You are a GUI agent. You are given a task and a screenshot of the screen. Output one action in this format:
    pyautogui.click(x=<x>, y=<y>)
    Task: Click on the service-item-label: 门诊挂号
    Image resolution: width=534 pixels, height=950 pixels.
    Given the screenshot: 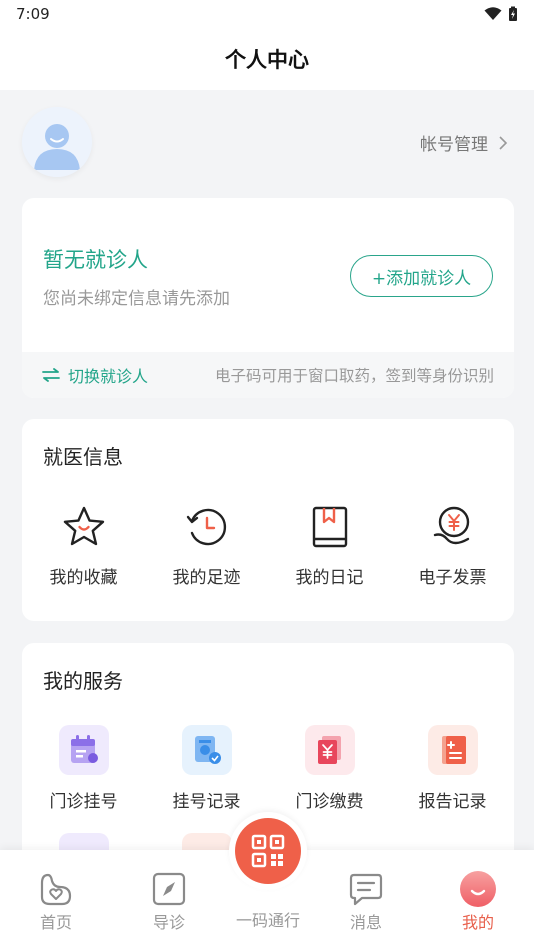 What is the action you would take?
    pyautogui.click(x=83, y=802)
    